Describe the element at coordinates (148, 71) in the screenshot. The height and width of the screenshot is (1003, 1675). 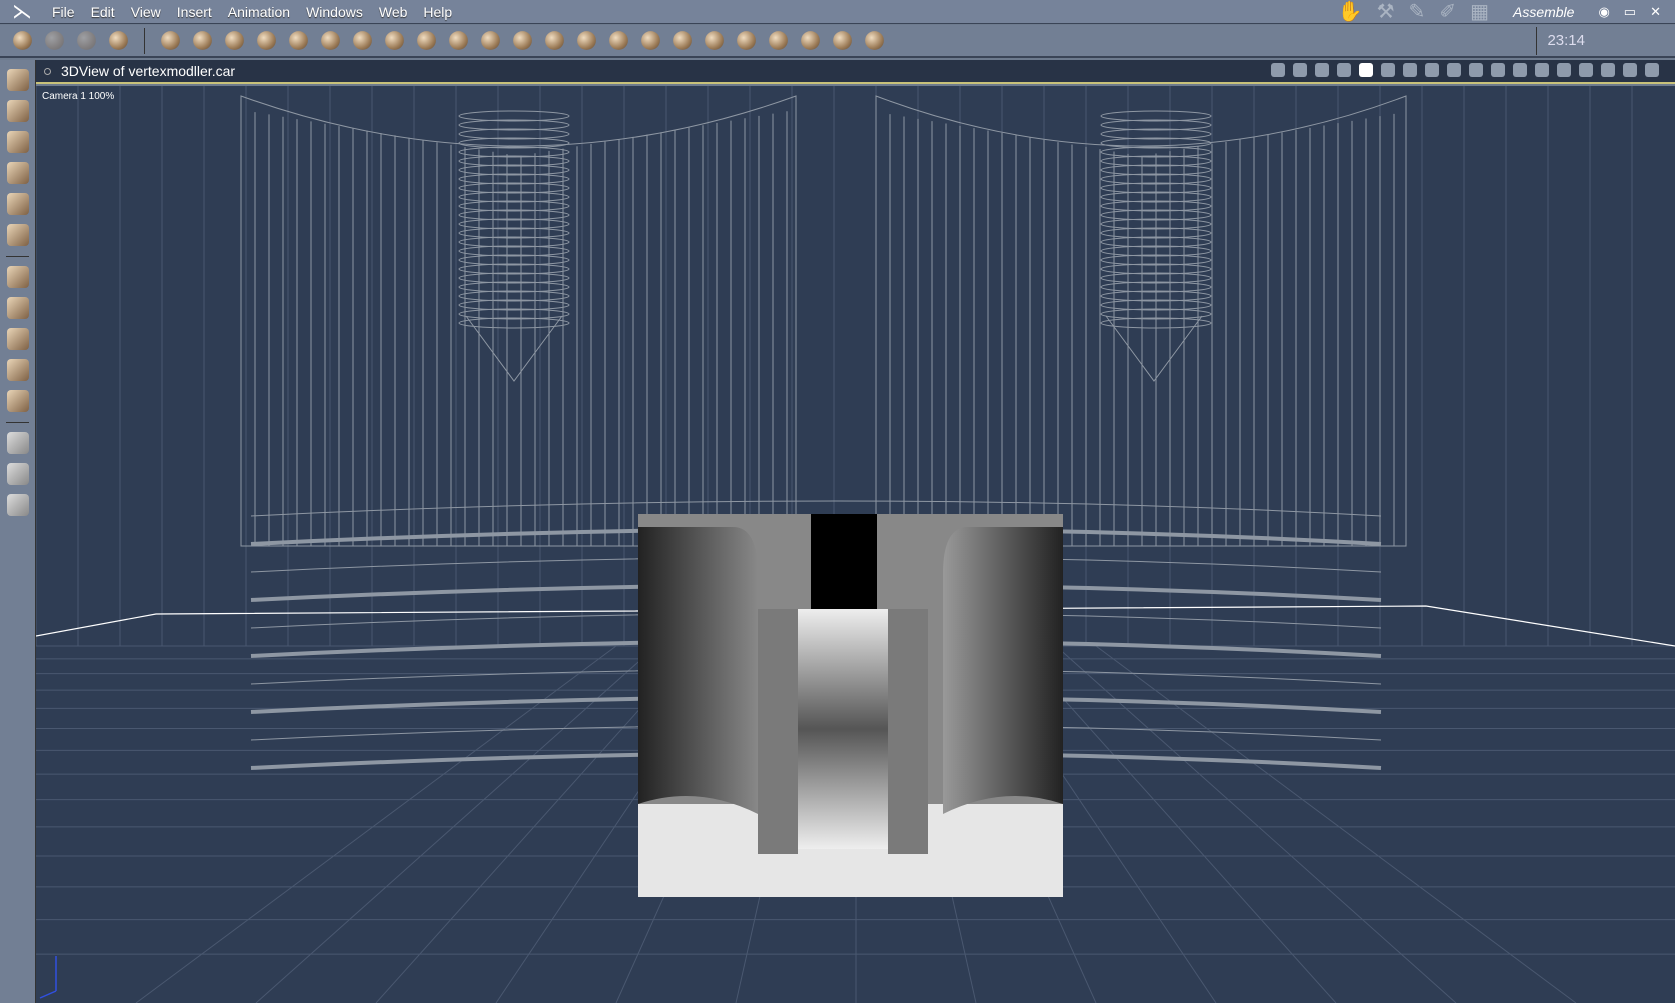
I see `viewport-title: 3DView of vertexmodller.car` at that location.